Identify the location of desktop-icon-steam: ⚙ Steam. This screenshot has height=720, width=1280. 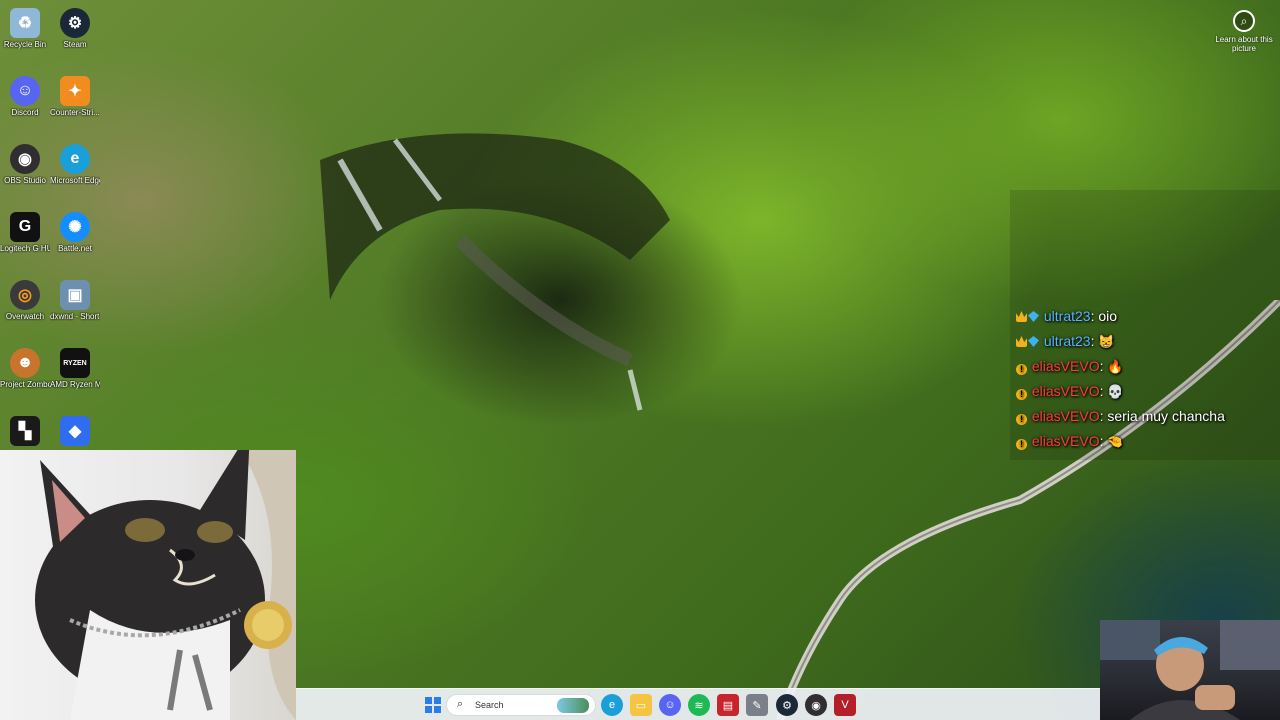
(75, 37).